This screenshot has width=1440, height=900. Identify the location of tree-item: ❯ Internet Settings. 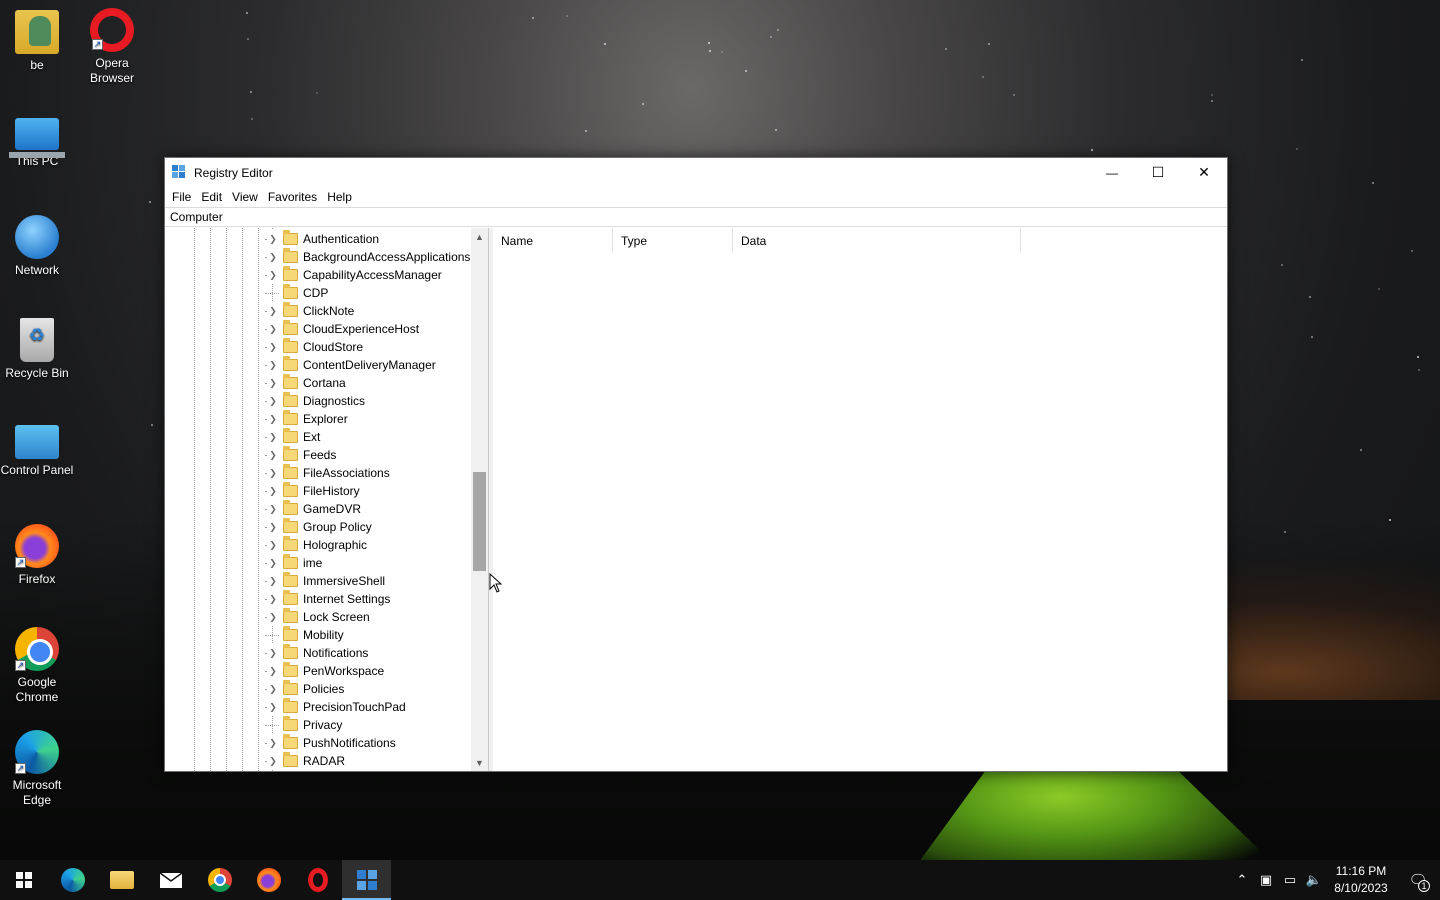
(368, 599).